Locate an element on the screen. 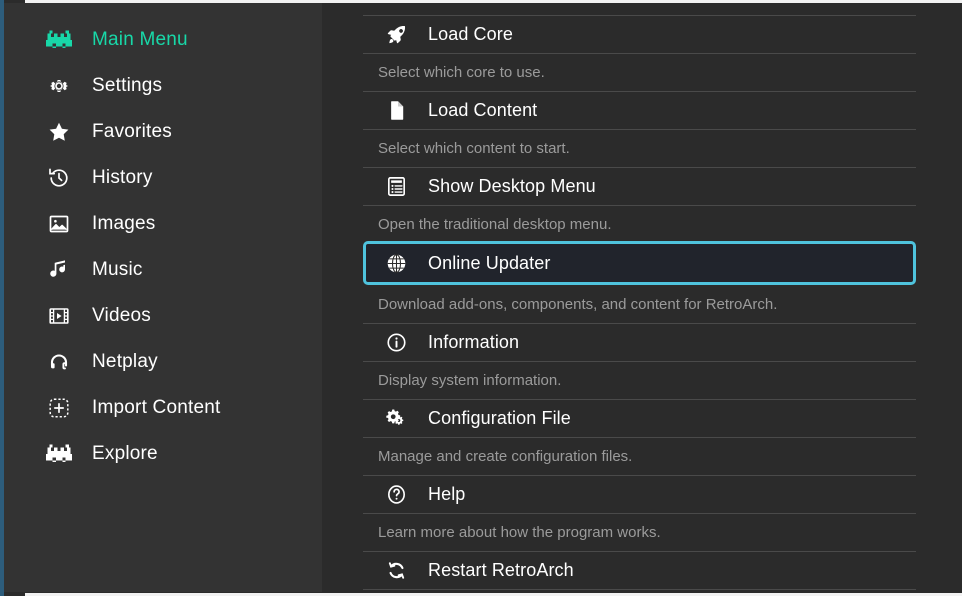 The image size is (962, 596). menu-item-sublabel: Learn more about how the program works. is located at coordinates (519, 532).